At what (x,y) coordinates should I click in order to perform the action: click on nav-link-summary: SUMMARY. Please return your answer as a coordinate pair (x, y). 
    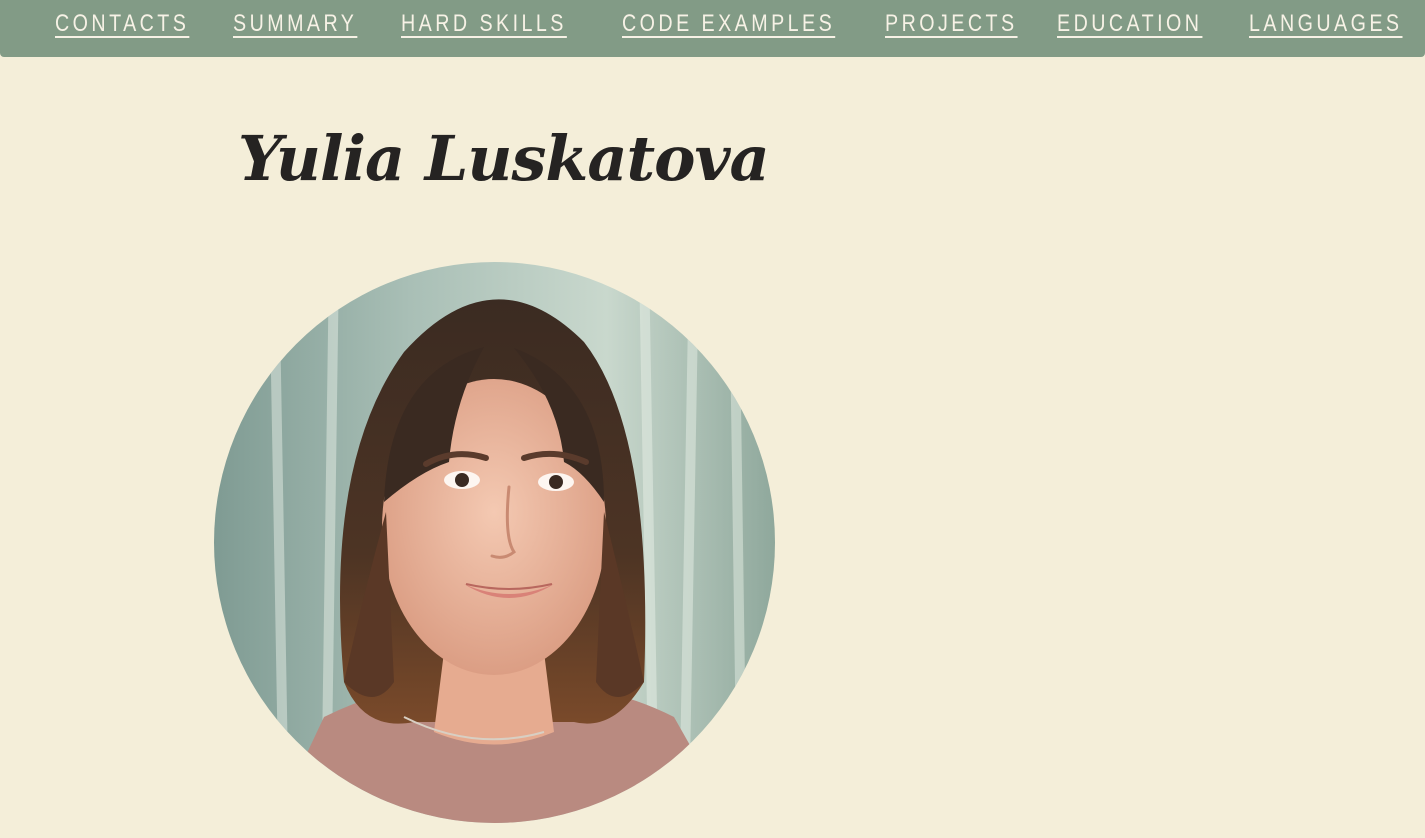
    Looking at the image, I should click on (295, 24).